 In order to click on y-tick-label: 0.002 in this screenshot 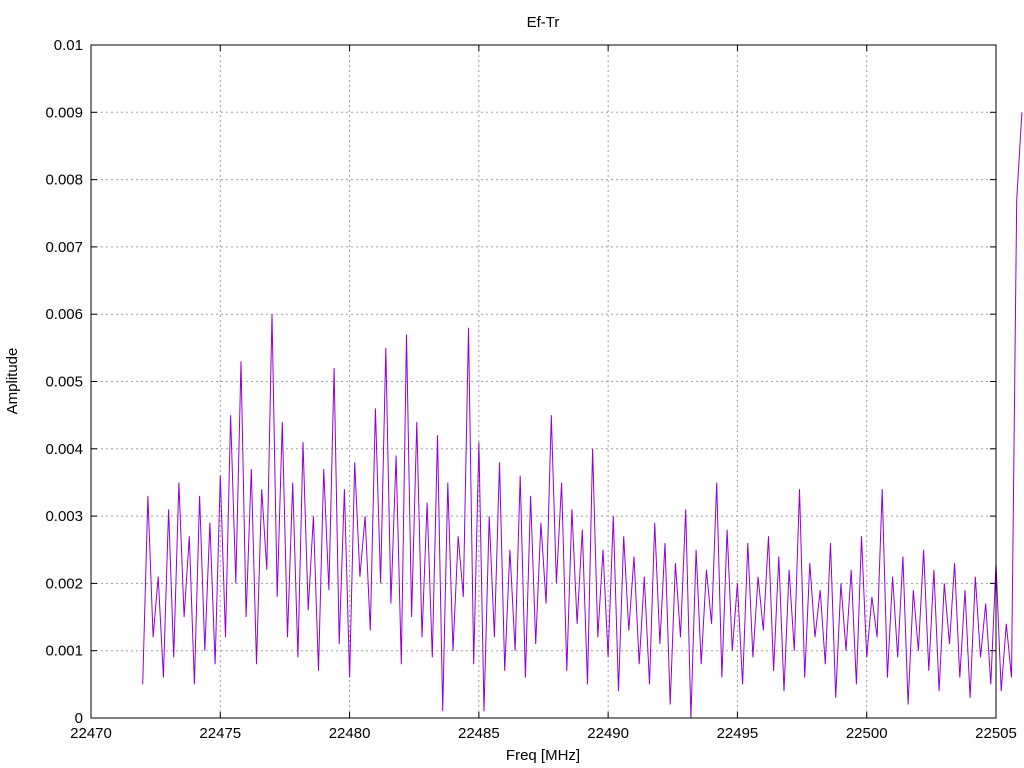, I will do `click(64, 583)`.